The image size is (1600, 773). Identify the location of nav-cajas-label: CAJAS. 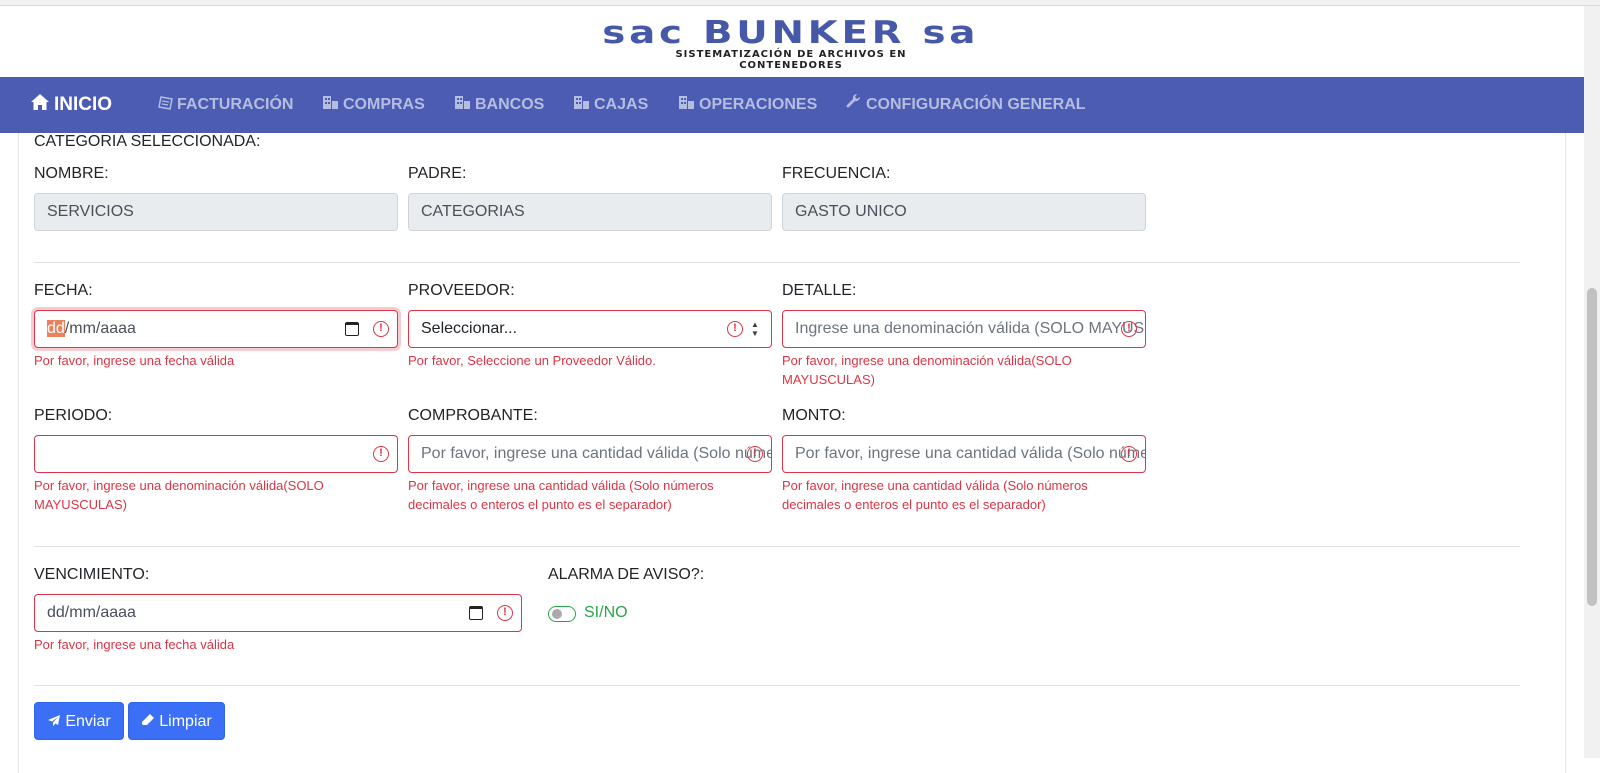
(621, 104).